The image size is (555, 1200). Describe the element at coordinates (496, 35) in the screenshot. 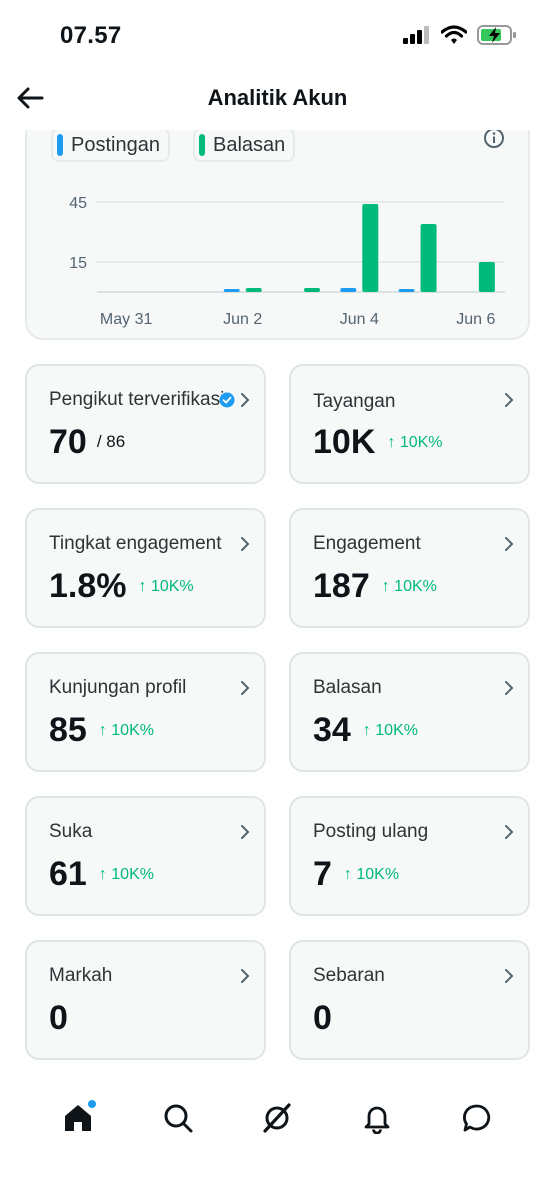

I see `battery-icon` at that location.